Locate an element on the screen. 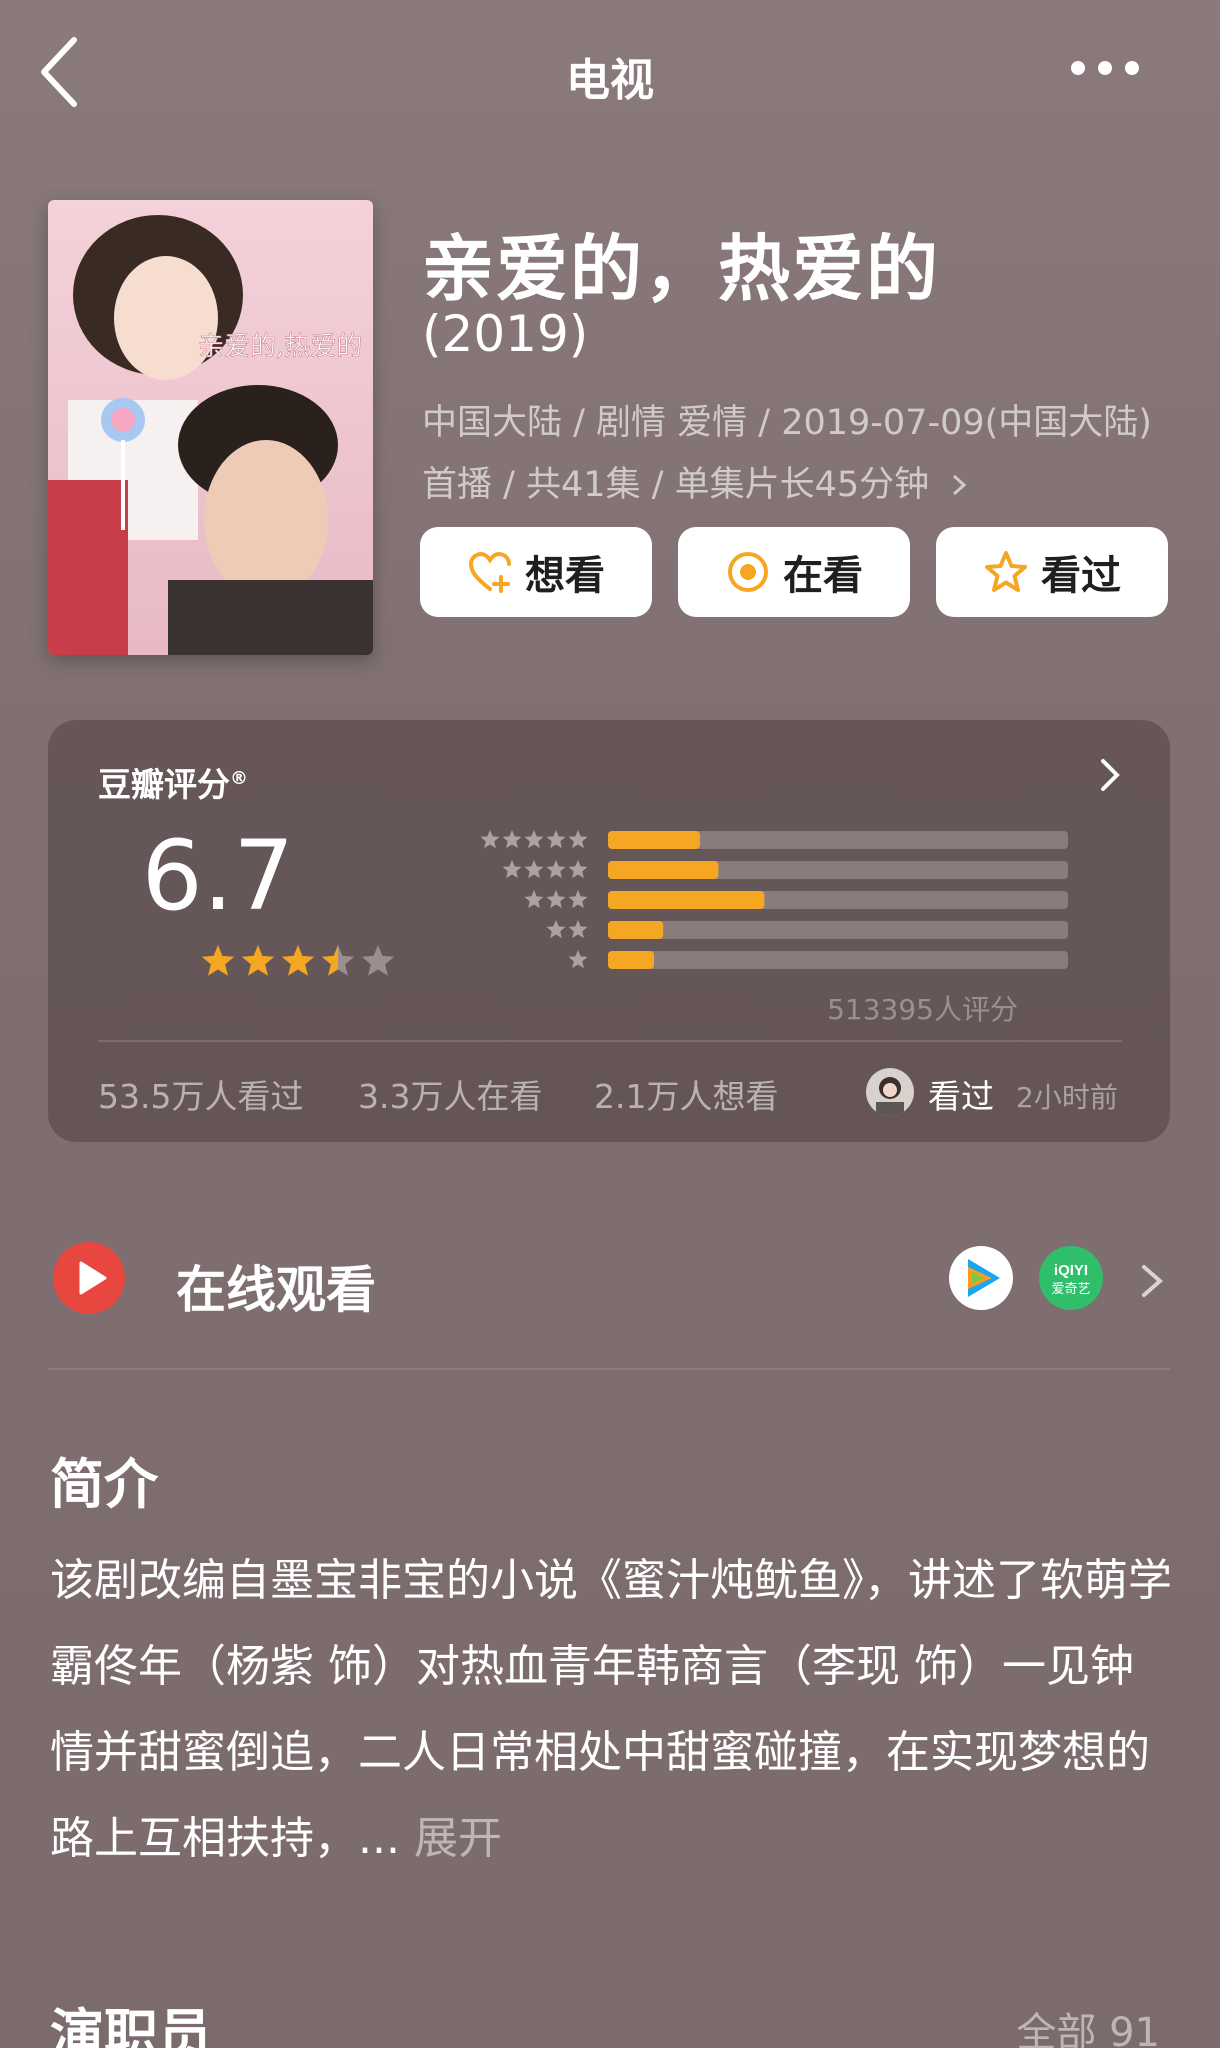 The width and height of the screenshot is (1220, 2048). friend-action: 看过 is located at coordinates (961, 1096).